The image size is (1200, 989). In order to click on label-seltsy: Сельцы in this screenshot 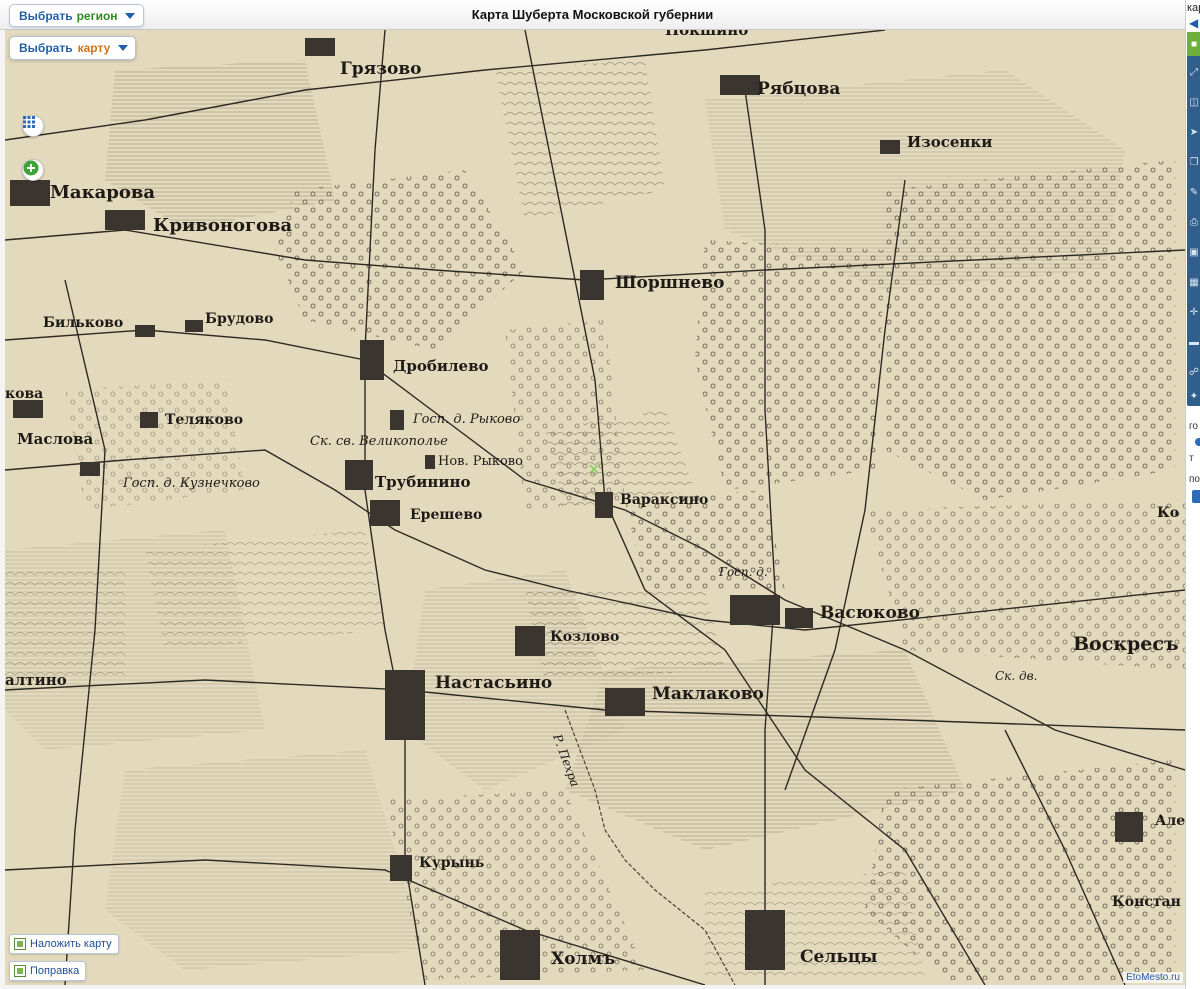, I will do `click(838, 957)`.